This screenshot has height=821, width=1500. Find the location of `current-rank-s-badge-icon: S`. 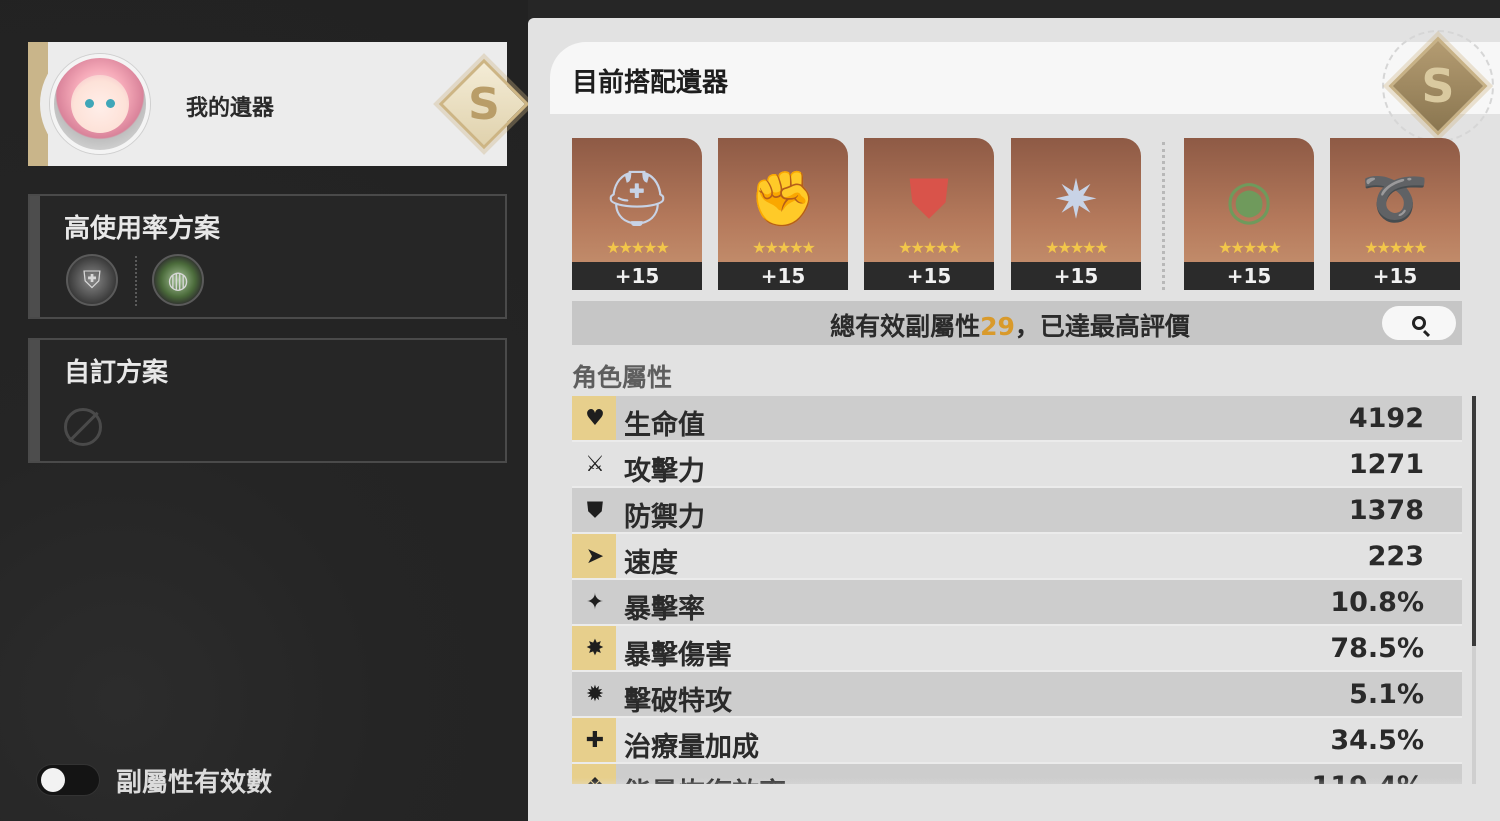

current-rank-s-badge-icon: S is located at coordinates (1438, 86).